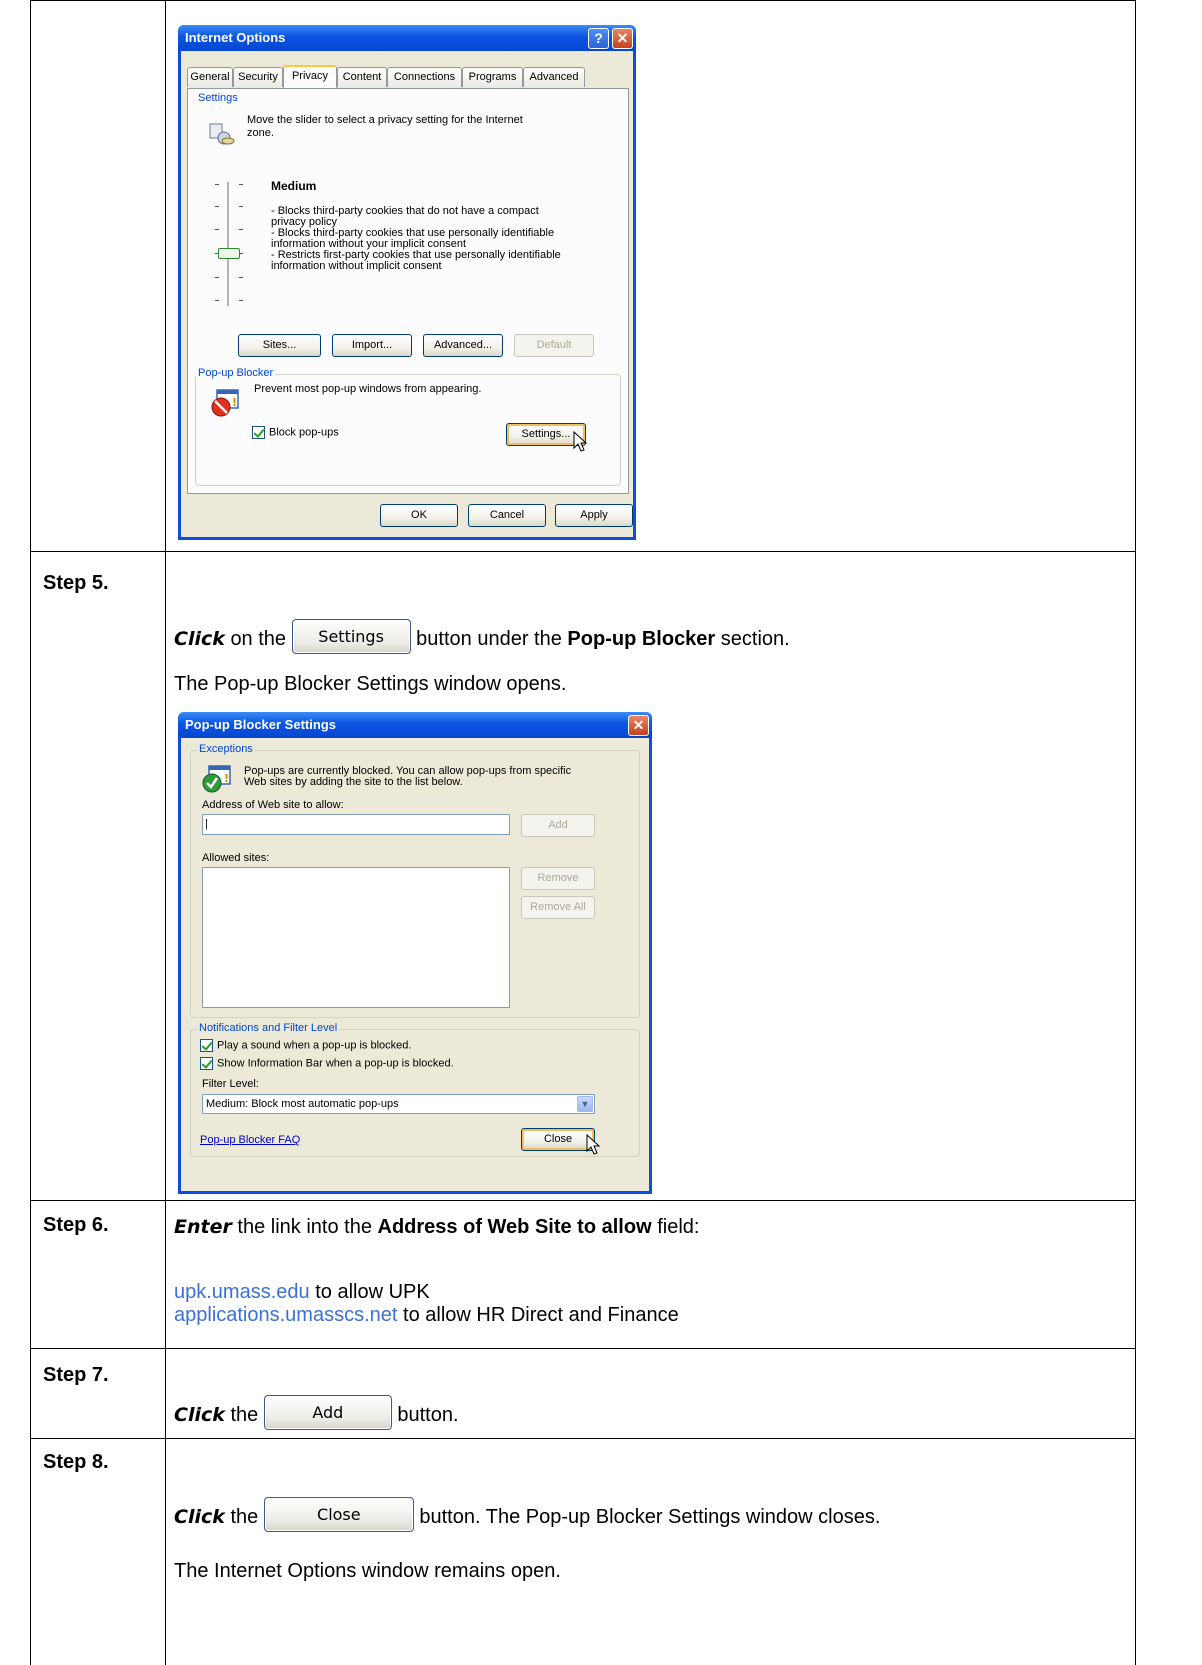 This screenshot has width=1202, height=1665. I want to click on popup-blocker-faq-link: Pop-up Blocker FAQ, so click(250, 1140).